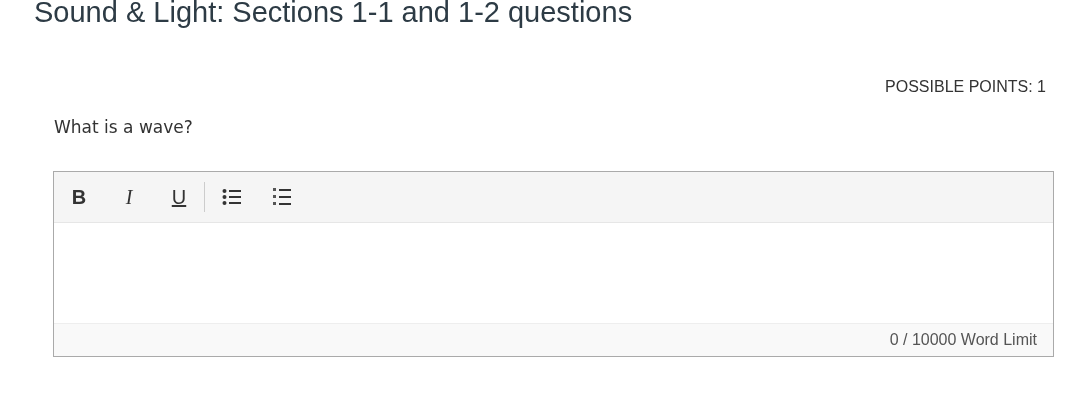 The image size is (1081, 409). Describe the element at coordinates (124, 127) in the screenshot. I see `question-text: What is a wave?` at that location.